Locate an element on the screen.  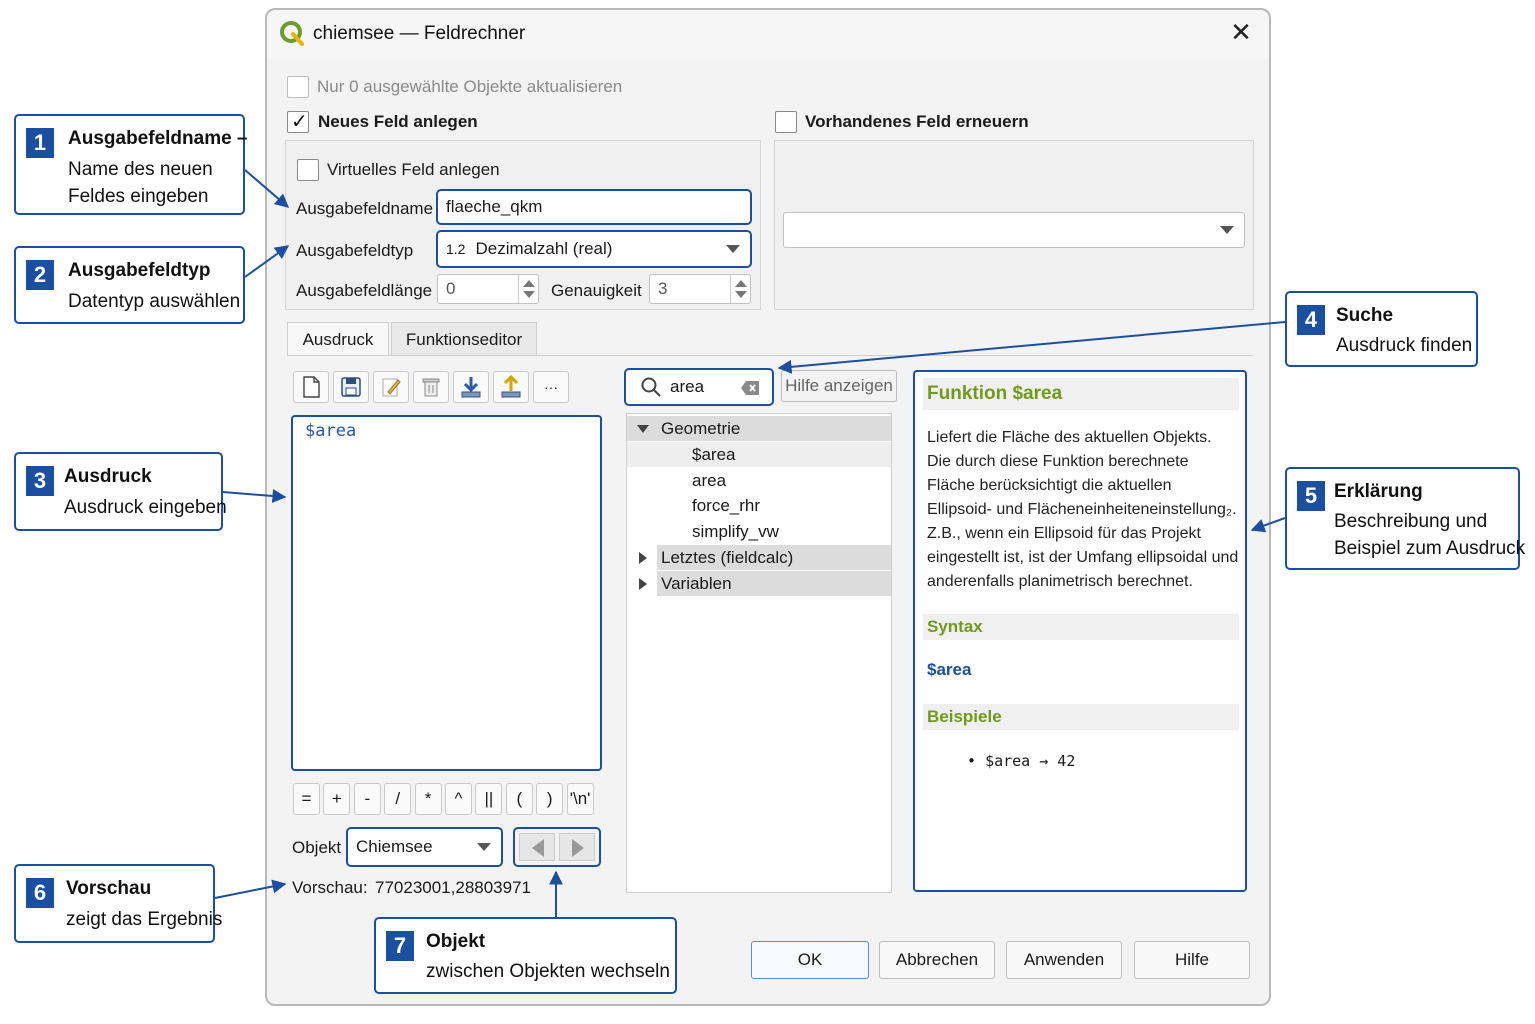
output-name-value: flaeche_qkm is located at coordinates (494, 206).